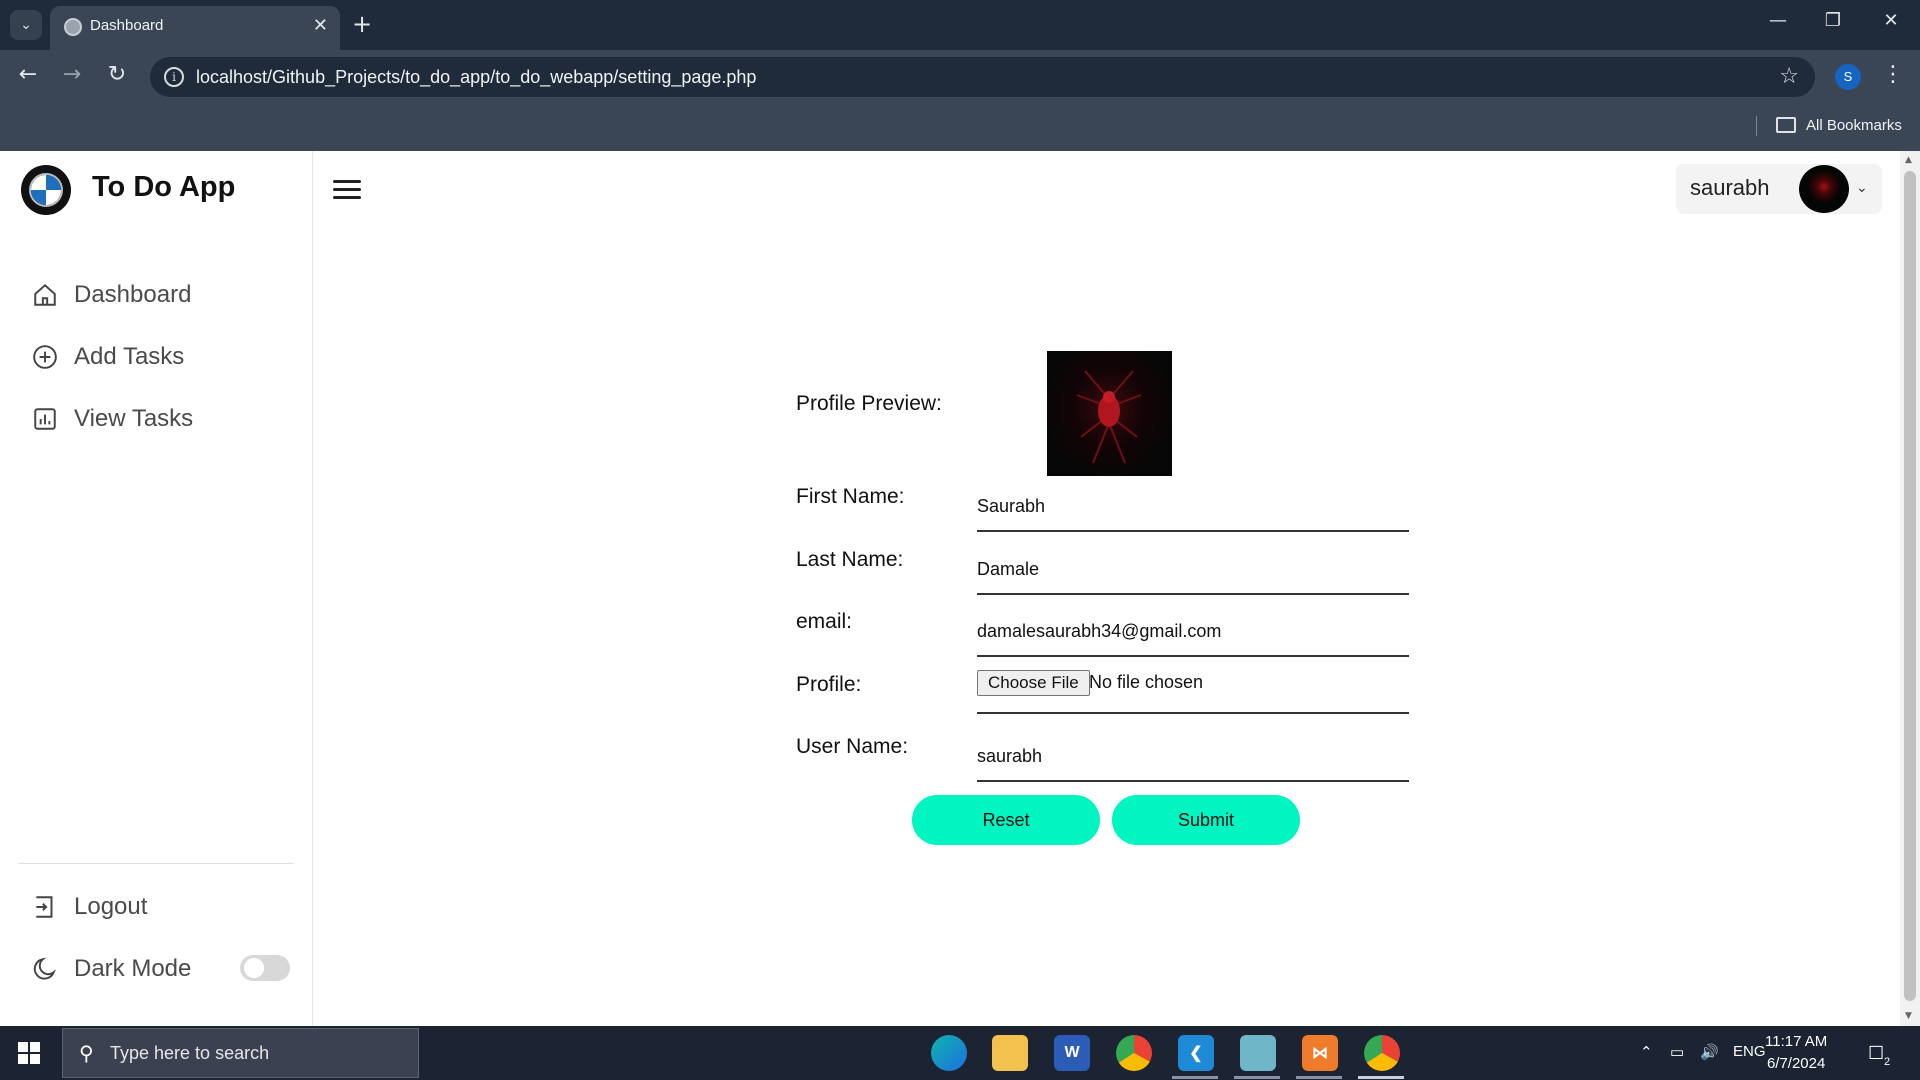  Describe the element at coordinates (156, 863) in the screenshot. I see `sidebar-divider` at that location.